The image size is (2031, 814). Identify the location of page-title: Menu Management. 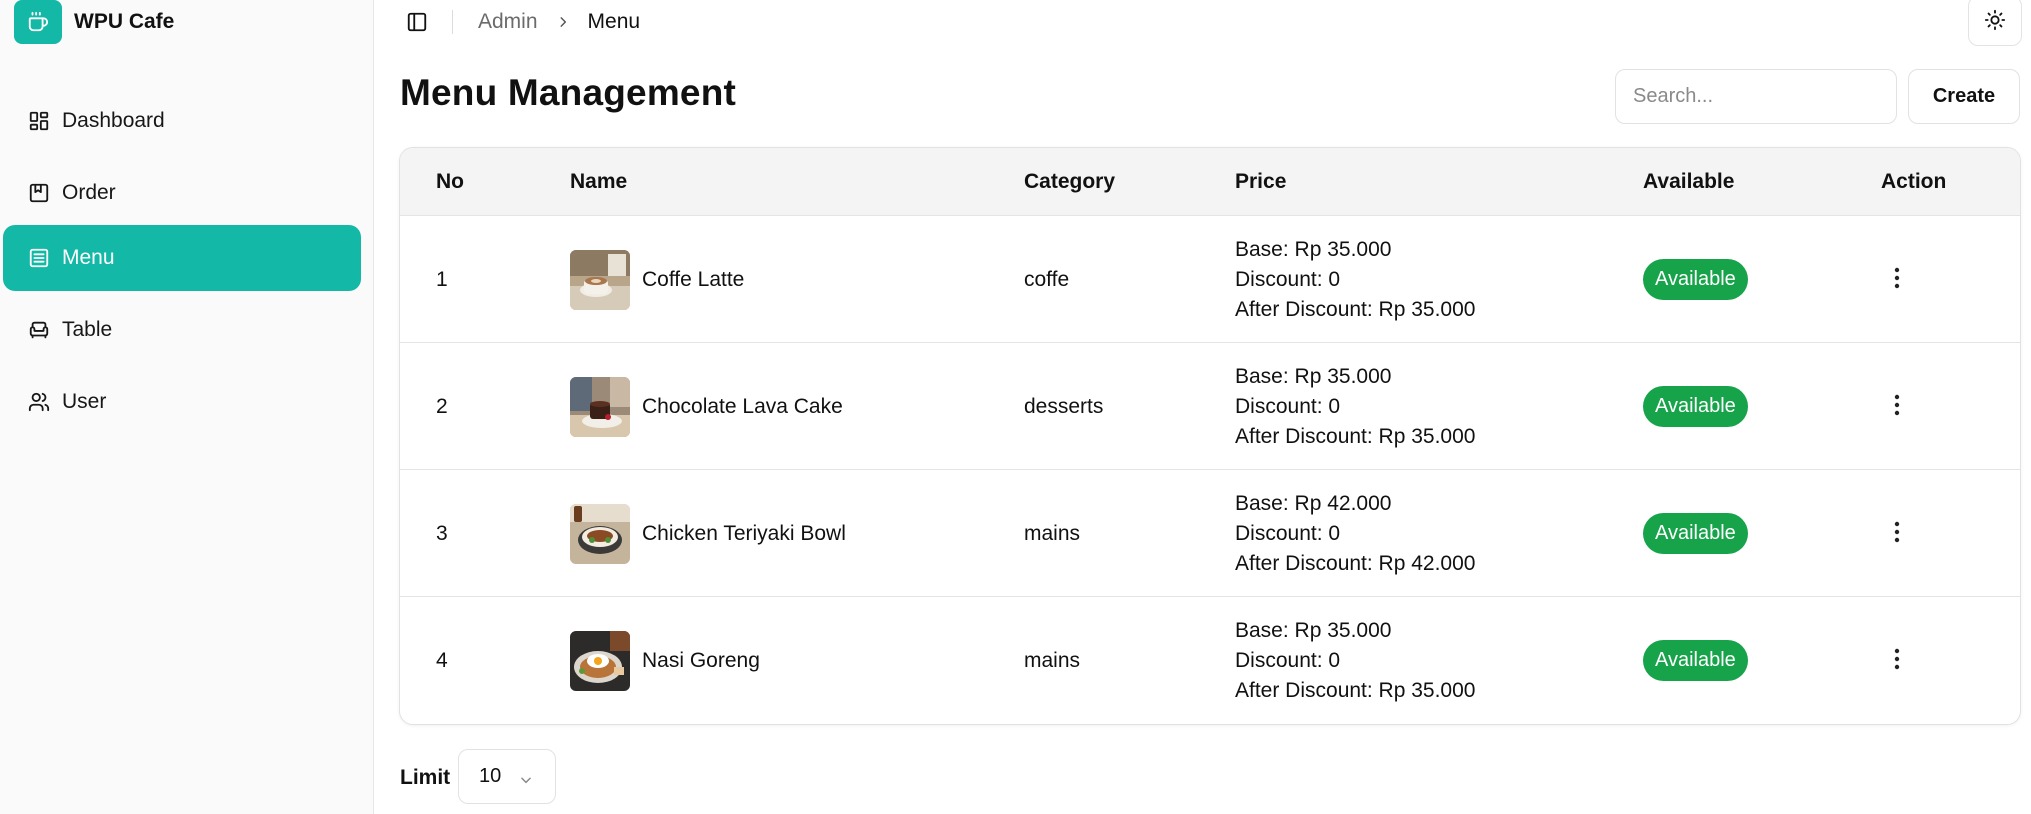
(568, 92).